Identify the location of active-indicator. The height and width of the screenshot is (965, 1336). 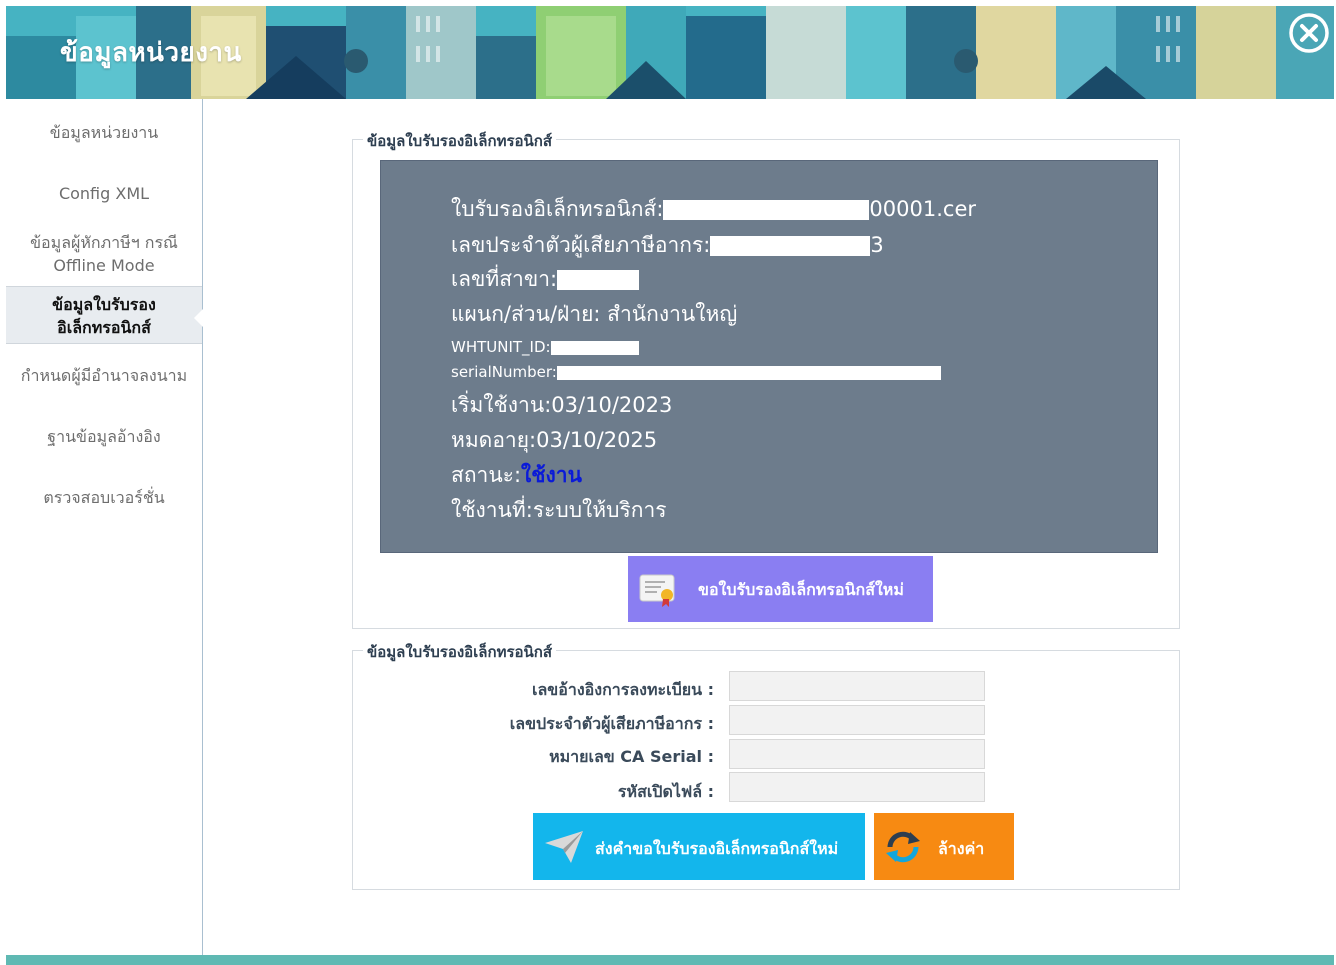
(198, 318).